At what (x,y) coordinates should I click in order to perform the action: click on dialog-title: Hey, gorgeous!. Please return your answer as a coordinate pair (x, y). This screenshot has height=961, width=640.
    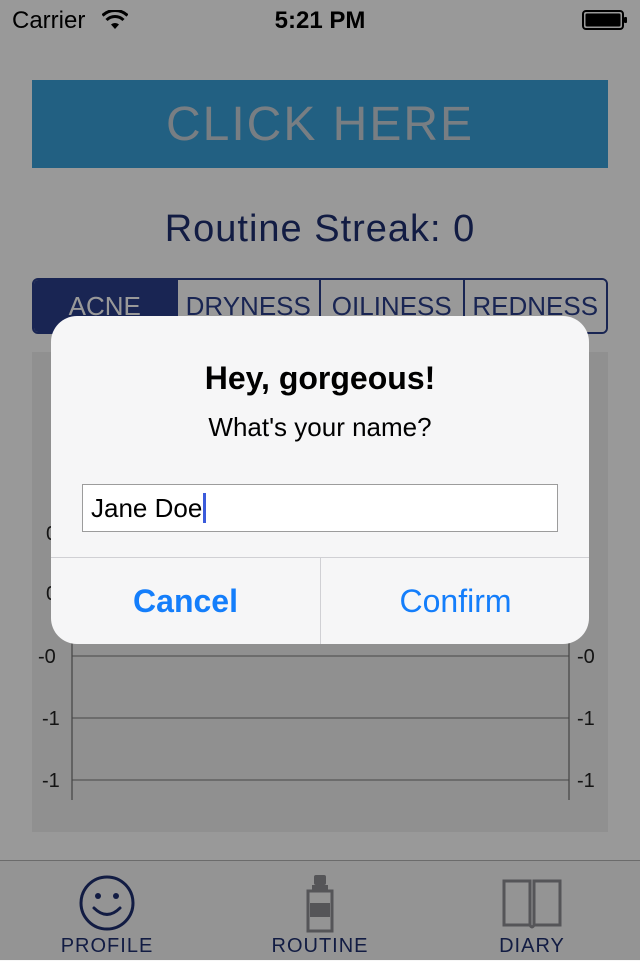
    Looking at the image, I should click on (320, 378).